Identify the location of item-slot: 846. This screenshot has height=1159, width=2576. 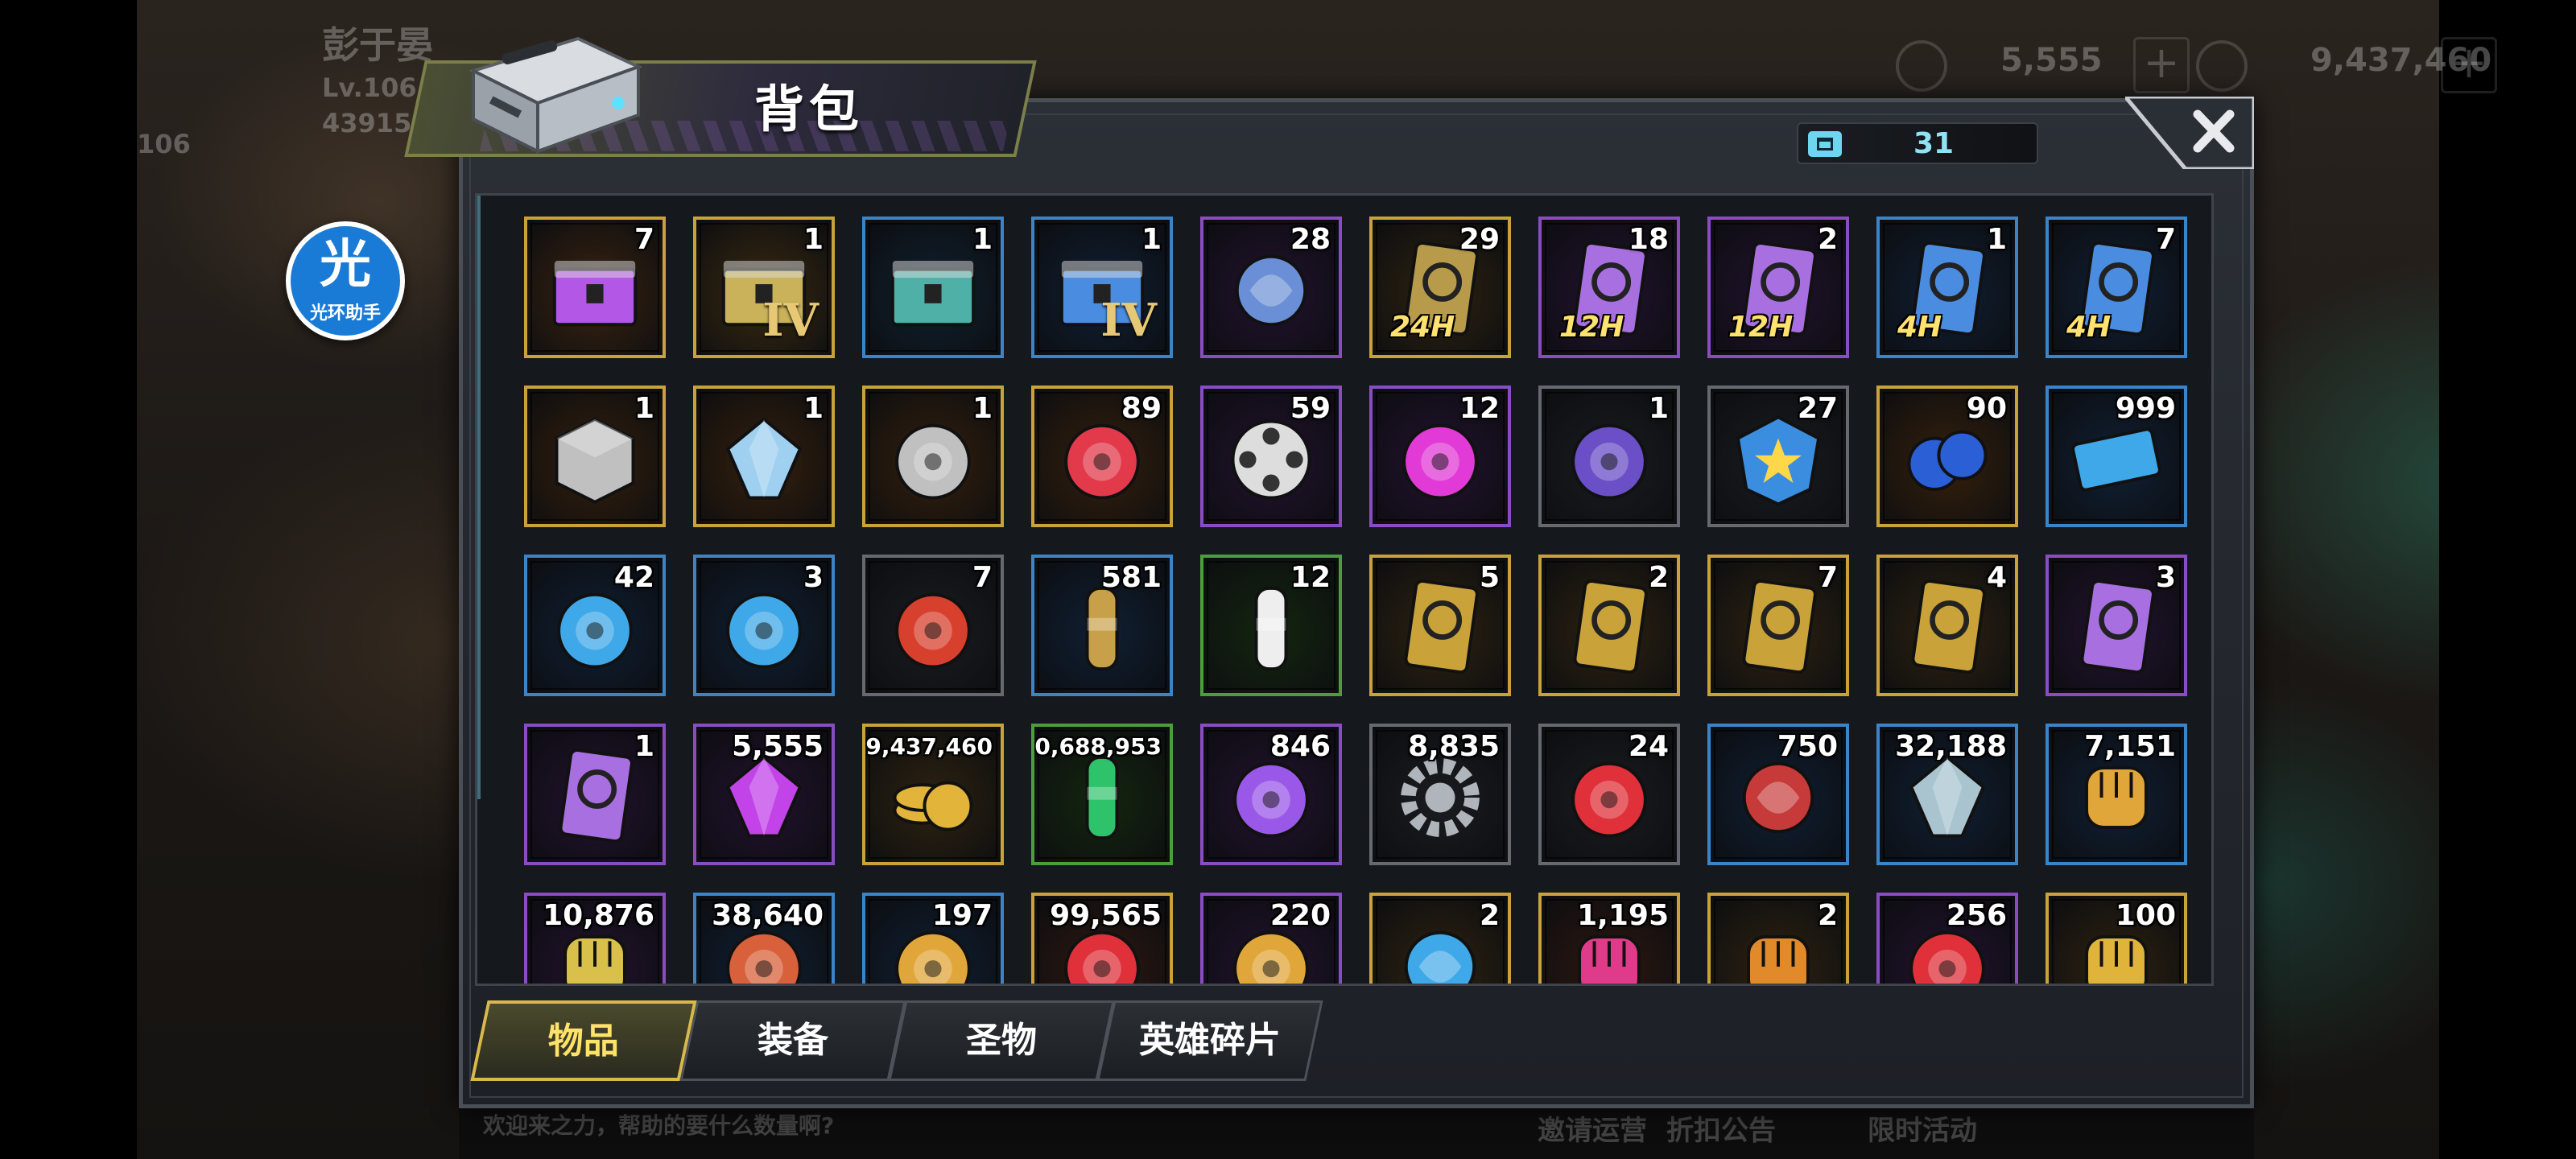
(1271, 794).